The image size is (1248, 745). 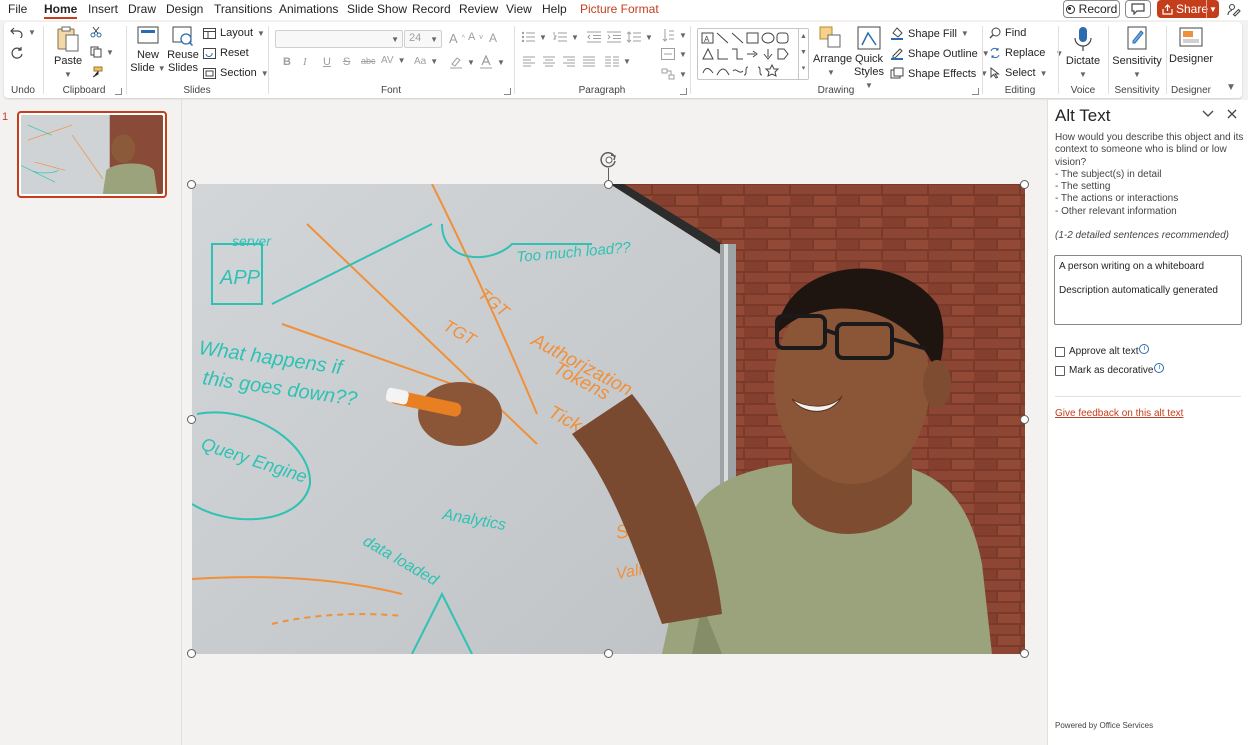 I want to click on resize-handle-bottom, so click(x=608, y=653).